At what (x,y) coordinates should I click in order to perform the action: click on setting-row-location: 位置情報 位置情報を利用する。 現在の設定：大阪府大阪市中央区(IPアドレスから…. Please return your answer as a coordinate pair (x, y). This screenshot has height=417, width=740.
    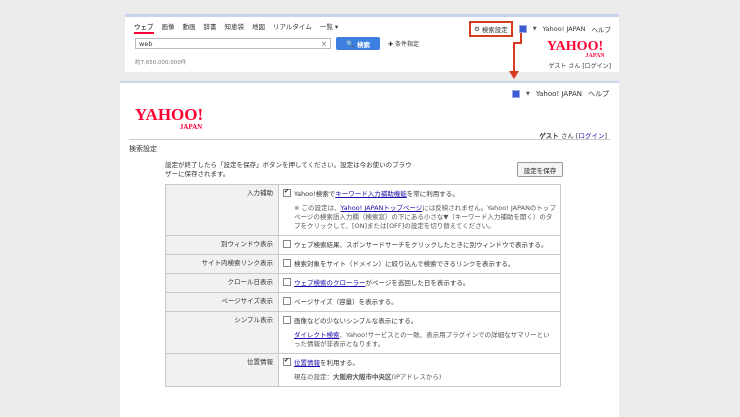
    Looking at the image, I should click on (363, 370).